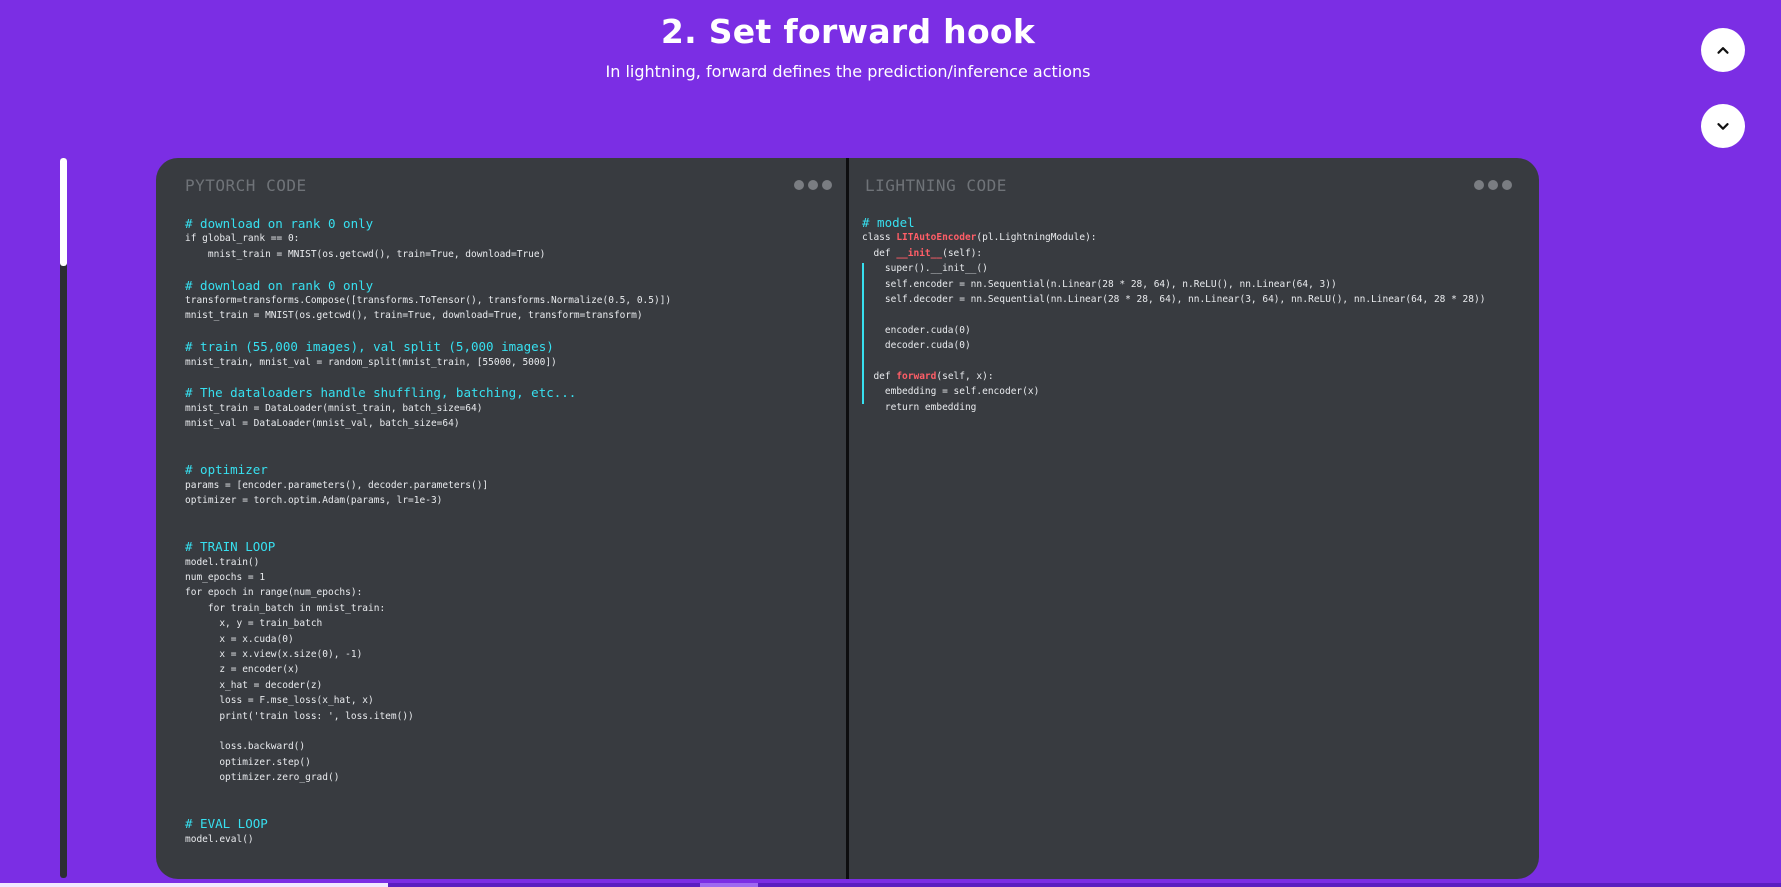 This screenshot has height=887, width=1781. What do you see at coordinates (919, 407) in the screenshot?
I see `code-text: return embedding` at bounding box center [919, 407].